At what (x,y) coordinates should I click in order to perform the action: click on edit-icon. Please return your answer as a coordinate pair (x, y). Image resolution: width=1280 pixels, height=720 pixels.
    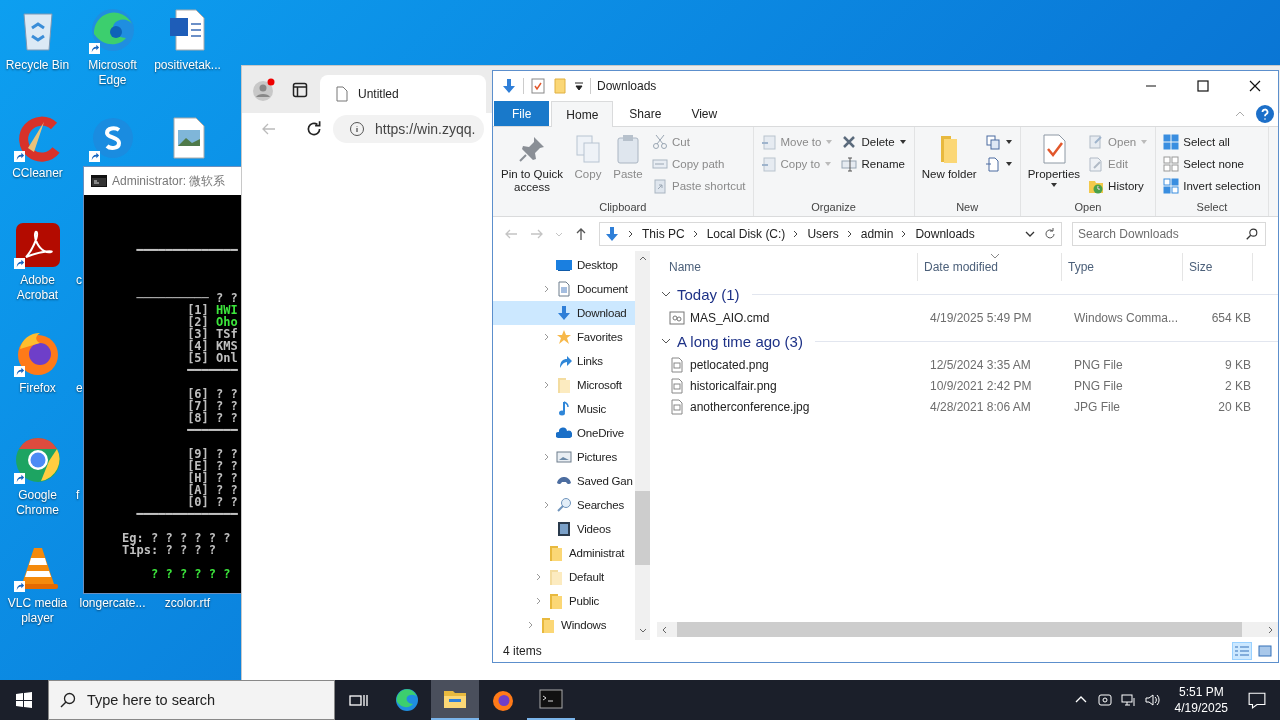
    Looking at the image, I should click on (1096, 164).